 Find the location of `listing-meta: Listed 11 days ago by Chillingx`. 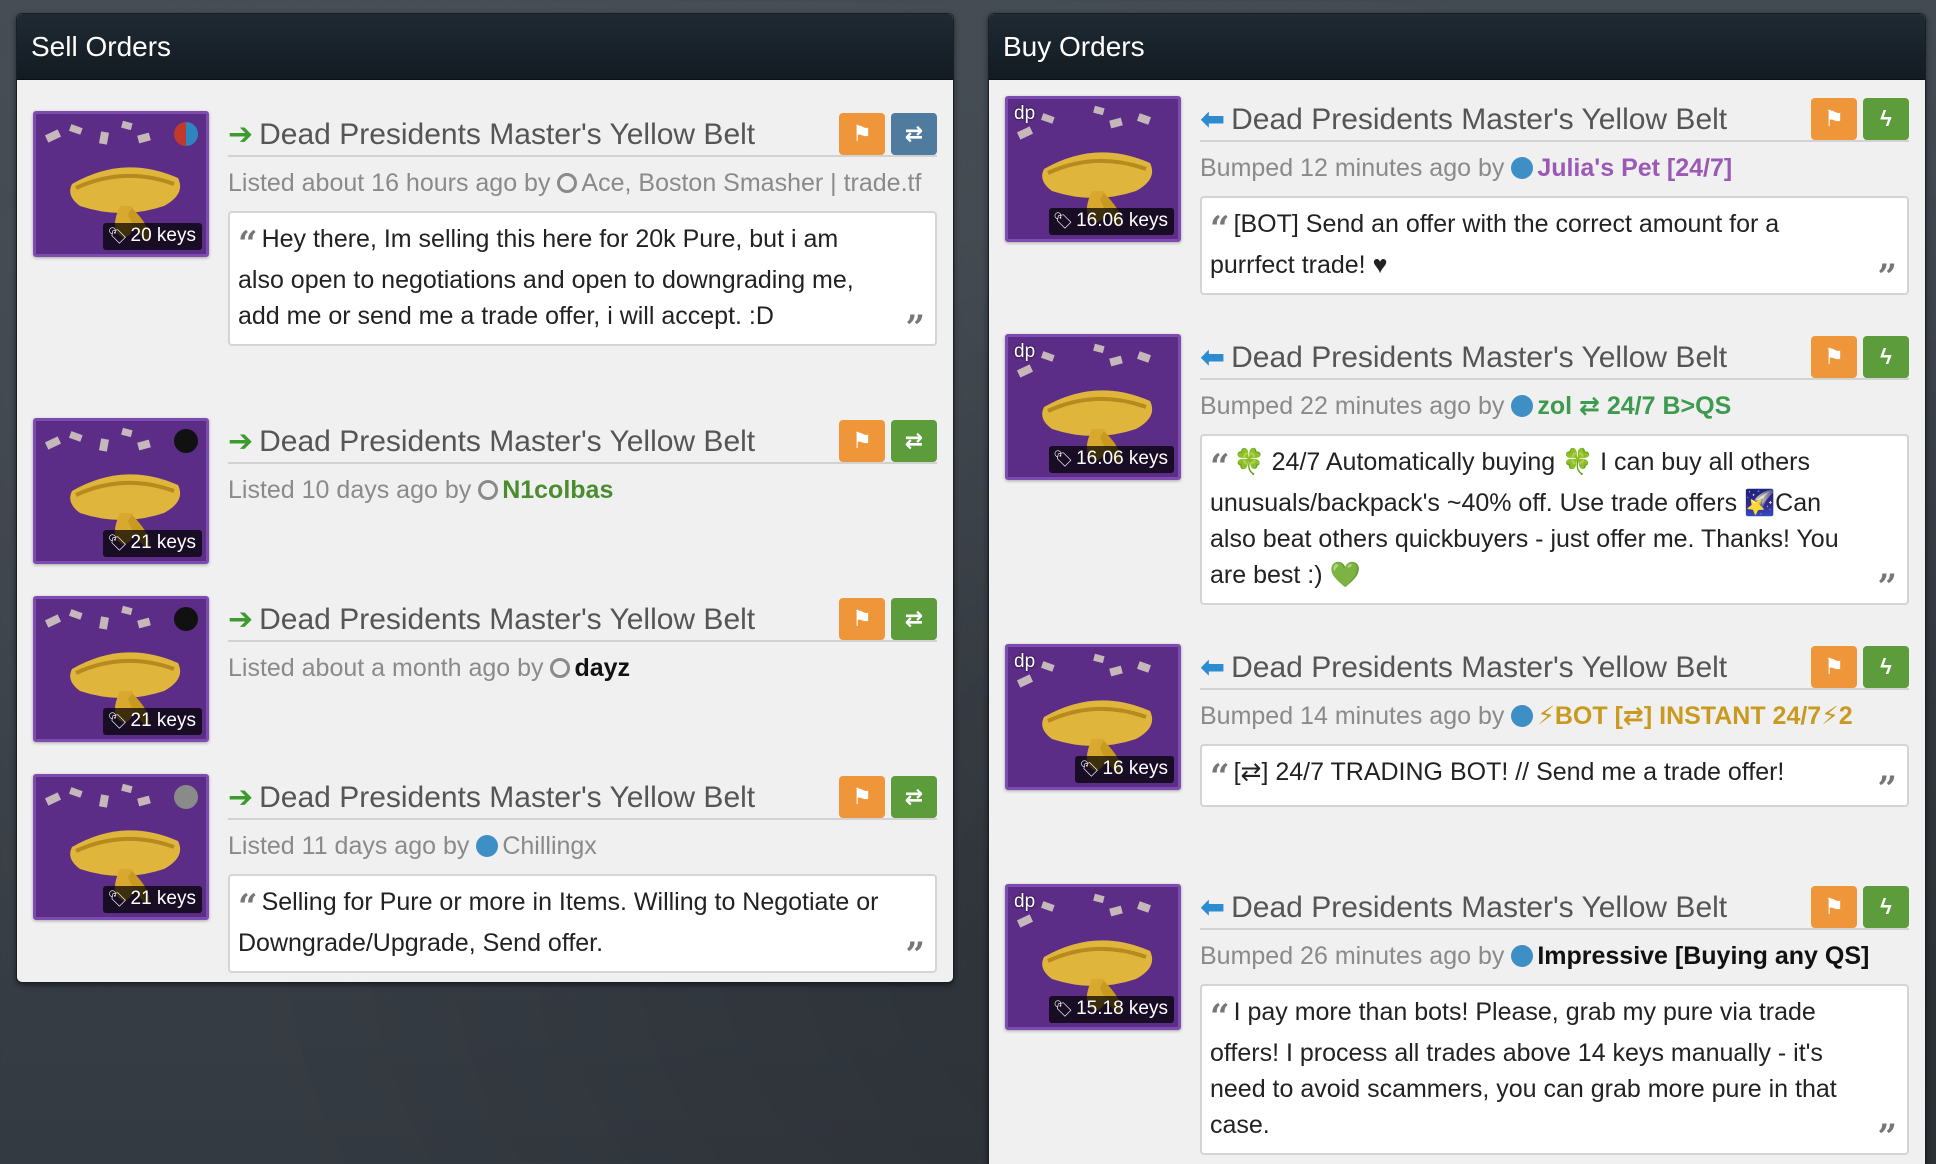

listing-meta: Listed 11 days ago by Chillingx is located at coordinates (412, 846).